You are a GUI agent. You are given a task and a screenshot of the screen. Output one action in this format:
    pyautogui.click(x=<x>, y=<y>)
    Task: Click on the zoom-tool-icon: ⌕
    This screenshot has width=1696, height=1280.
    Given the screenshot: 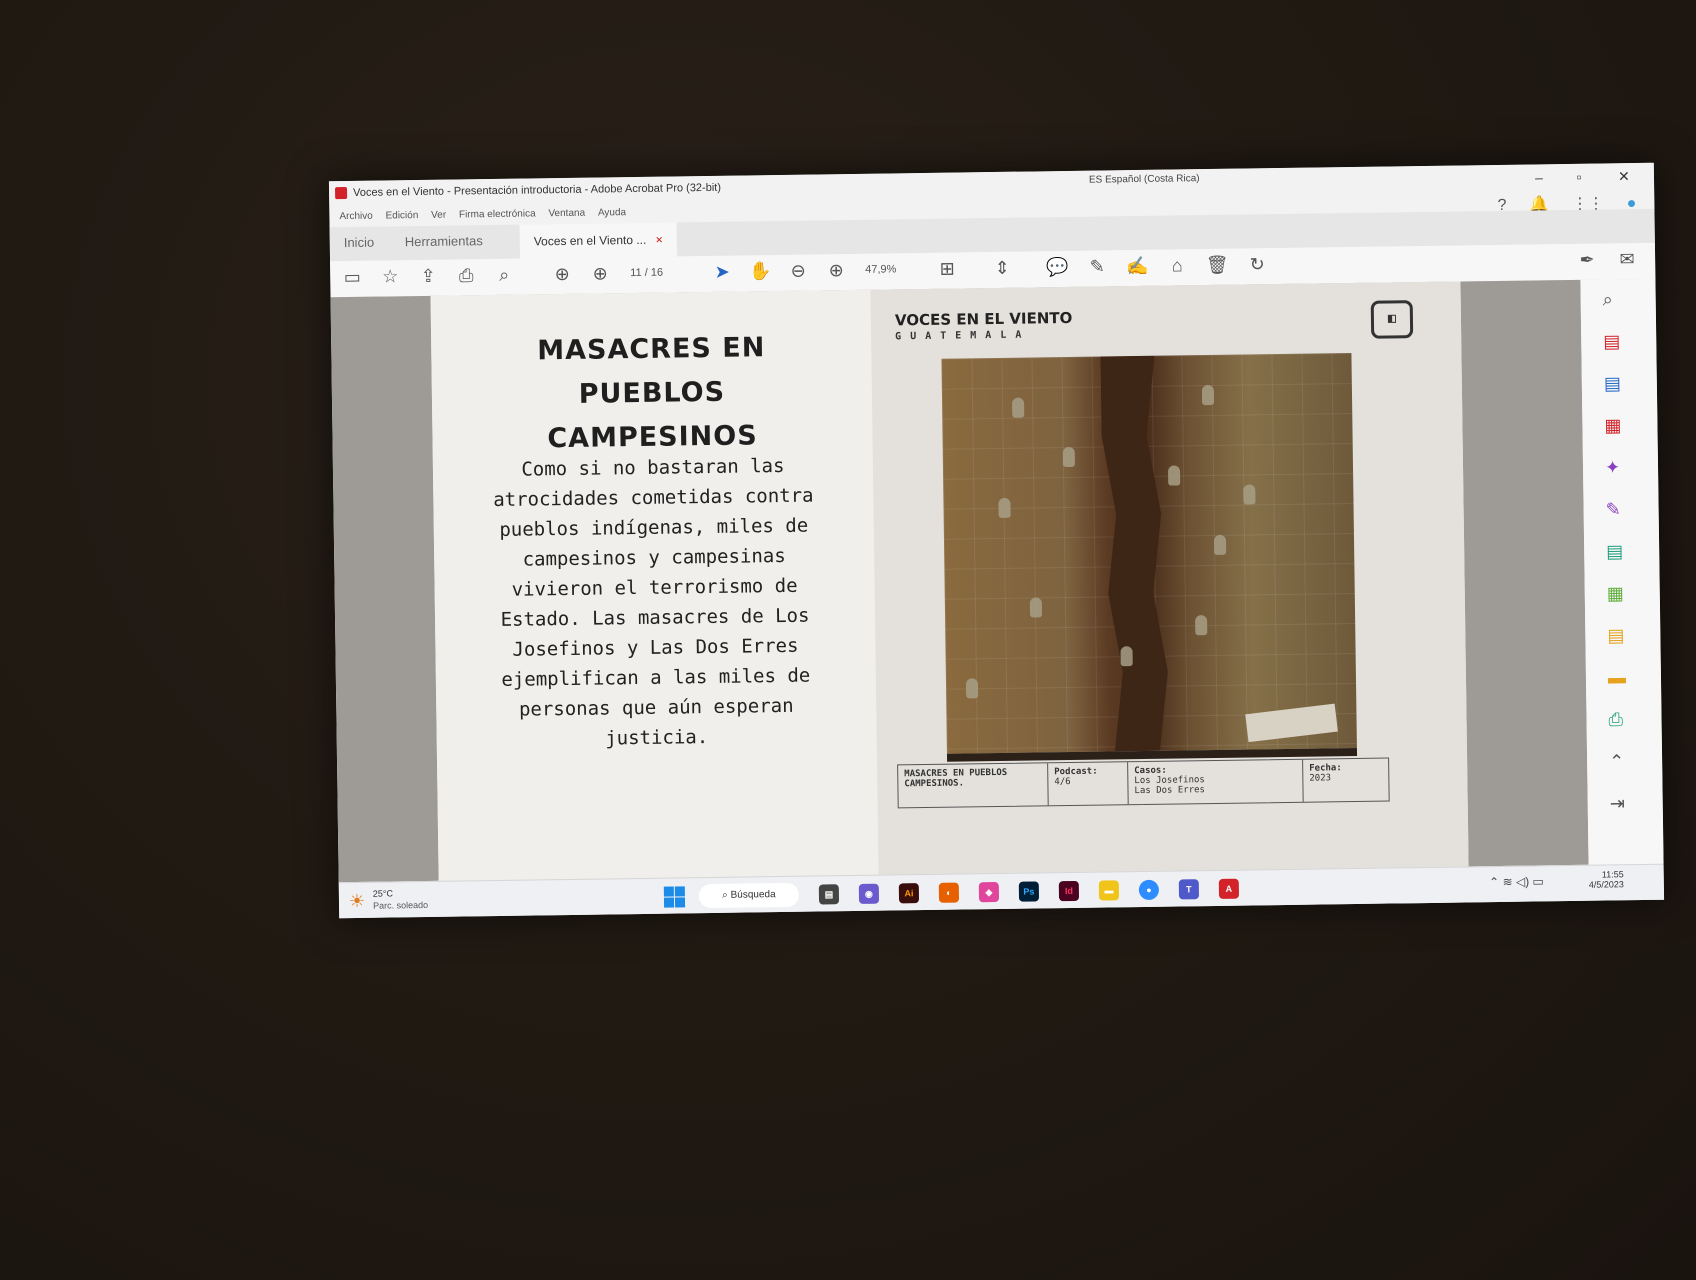 What is the action you would take?
    pyautogui.click(x=1608, y=299)
    